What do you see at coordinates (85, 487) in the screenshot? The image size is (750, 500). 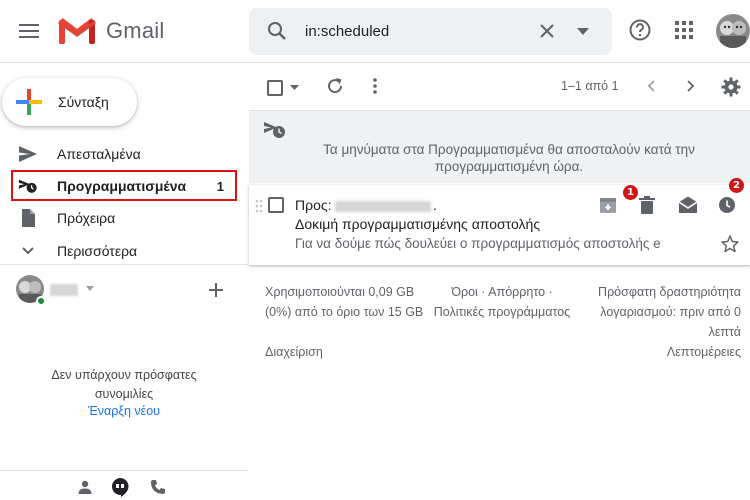 I see `person-icon` at bounding box center [85, 487].